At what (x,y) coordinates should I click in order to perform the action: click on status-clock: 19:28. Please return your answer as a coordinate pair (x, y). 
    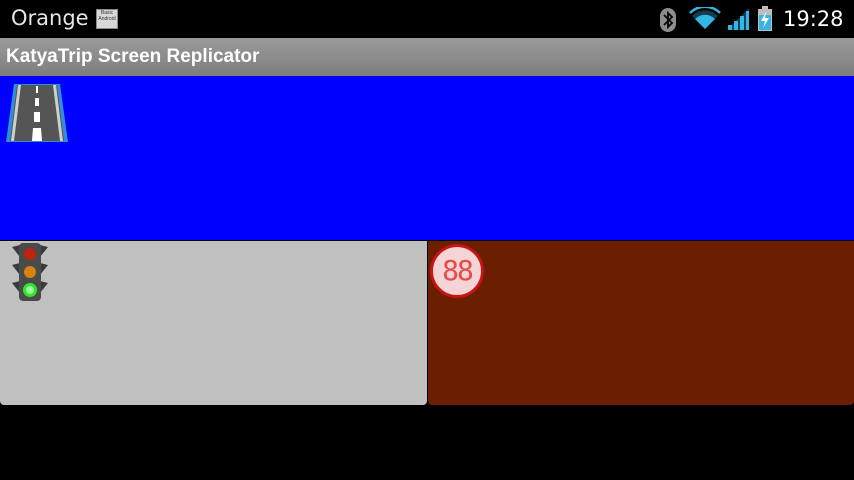
    Looking at the image, I should click on (813, 19).